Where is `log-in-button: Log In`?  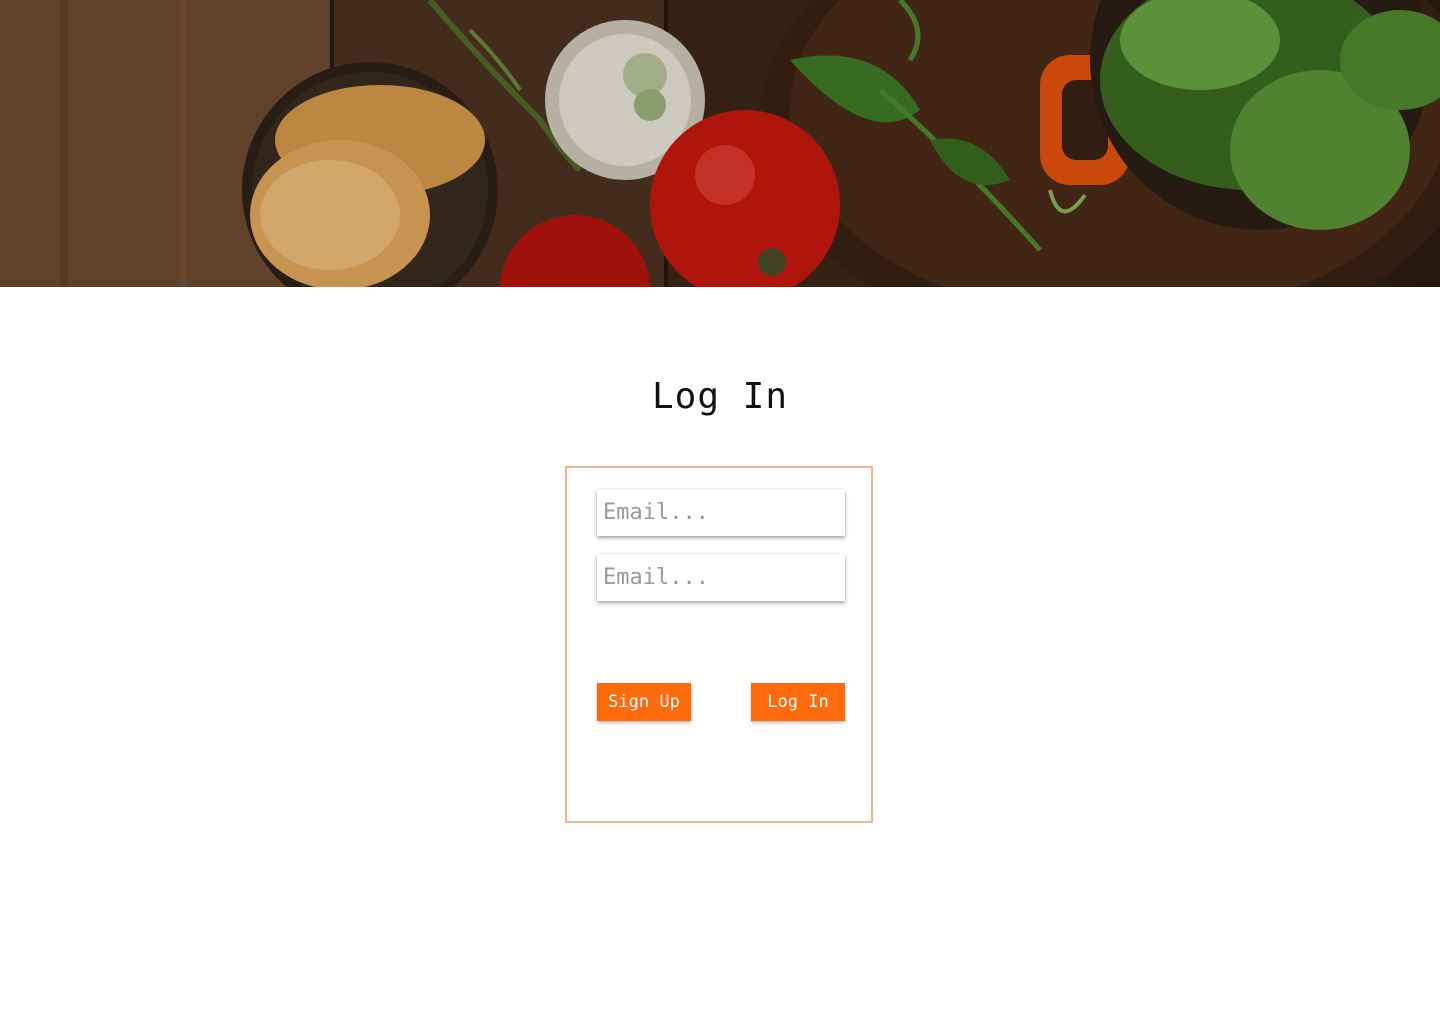
log-in-button: Log In is located at coordinates (798, 702).